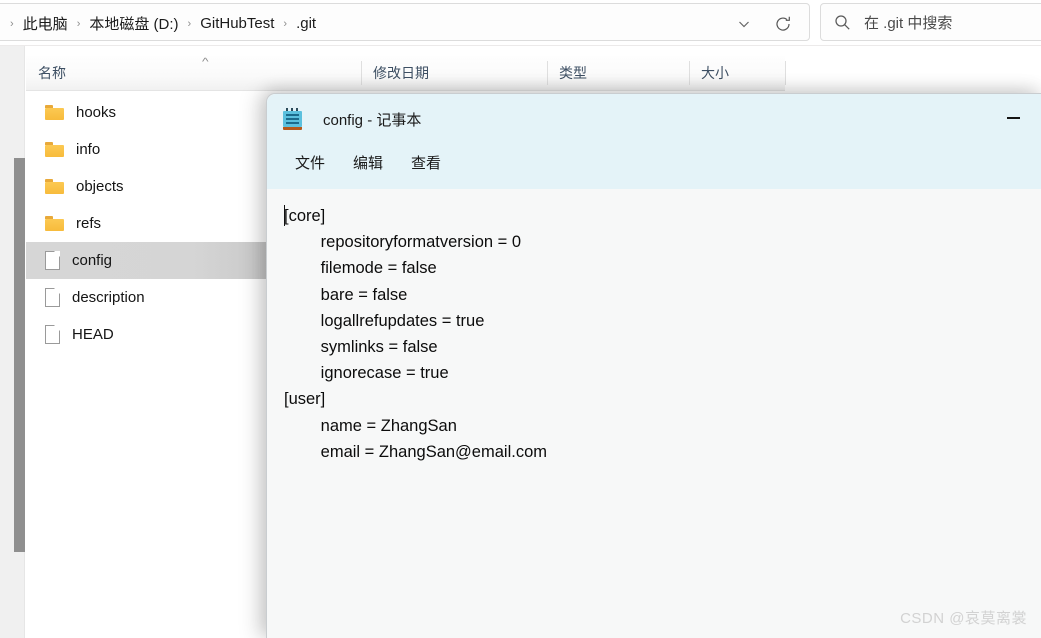 The width and height of the screenshot is (1041, 638). I want to click on chevron-down-icon, so click(744, 24).